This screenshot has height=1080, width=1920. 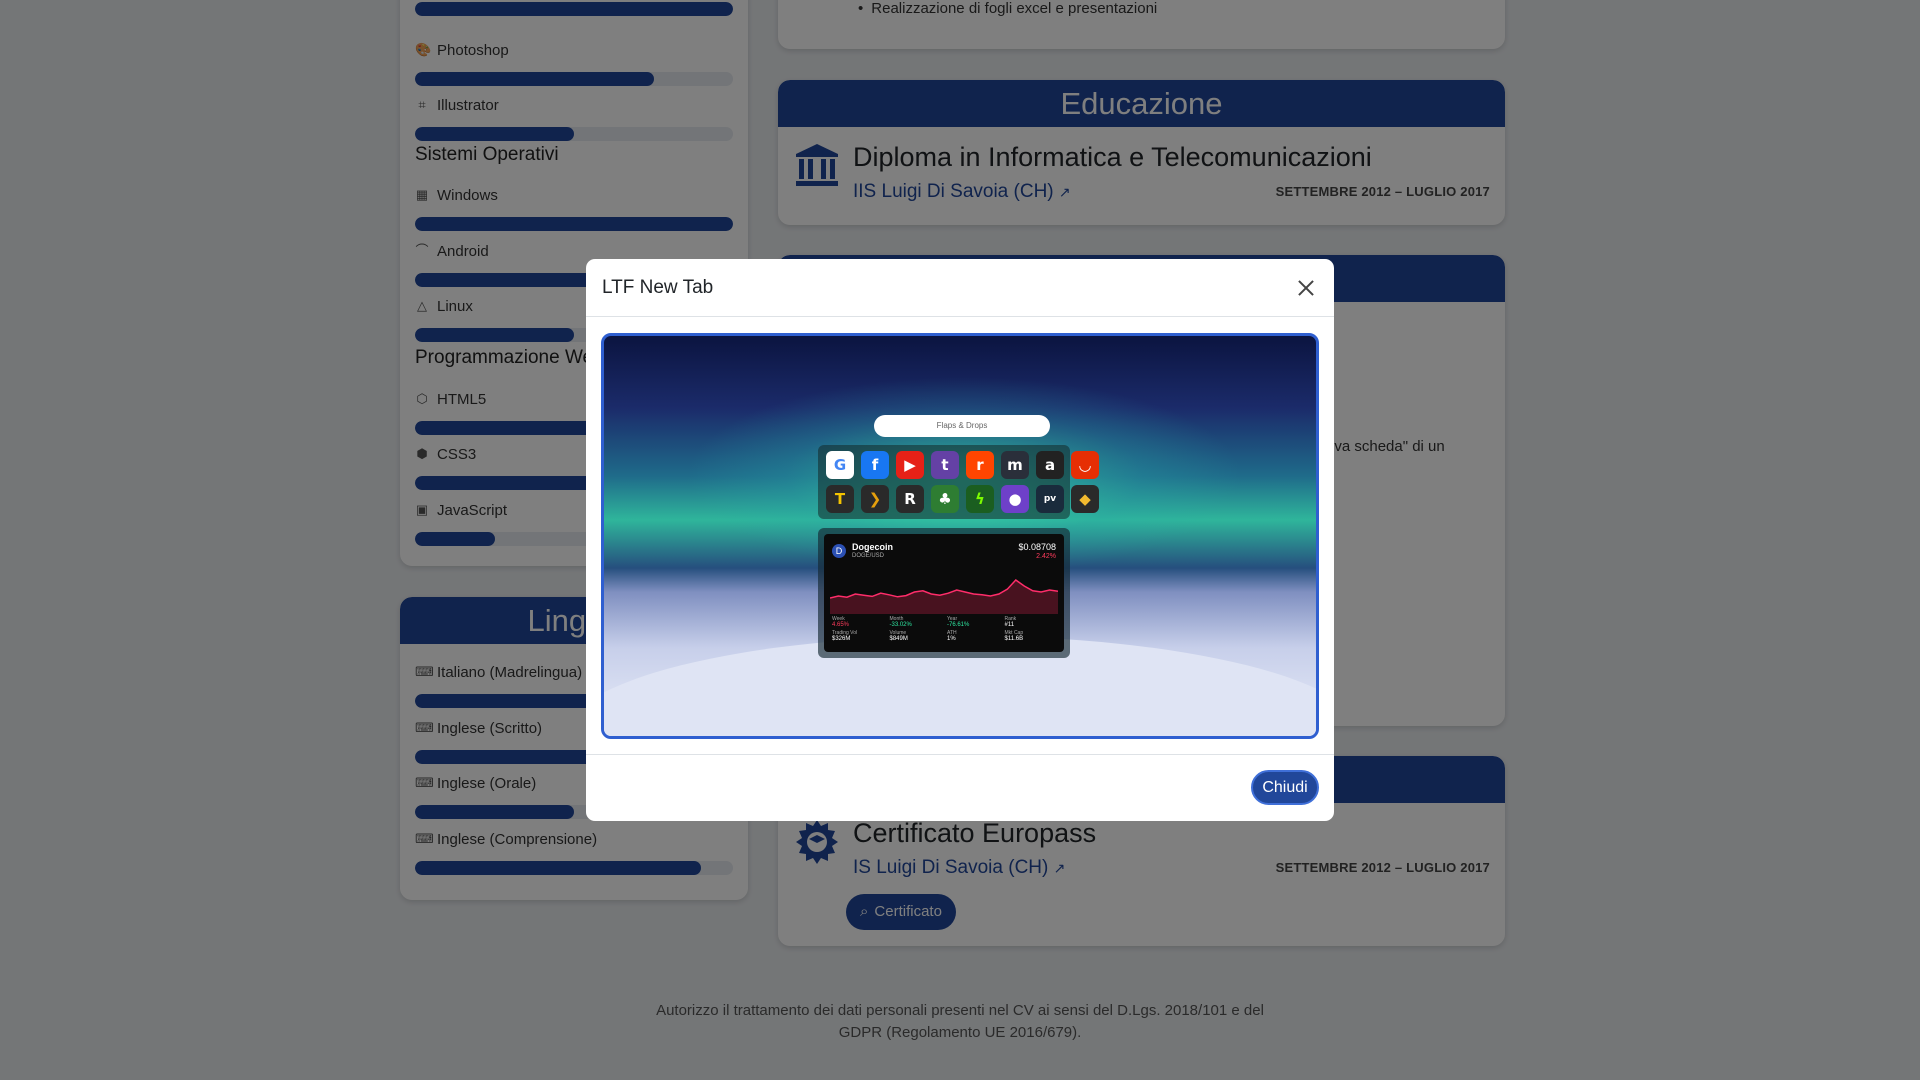 I want to click on modal-title: LTF New Tab, so click(x=658, y=287).